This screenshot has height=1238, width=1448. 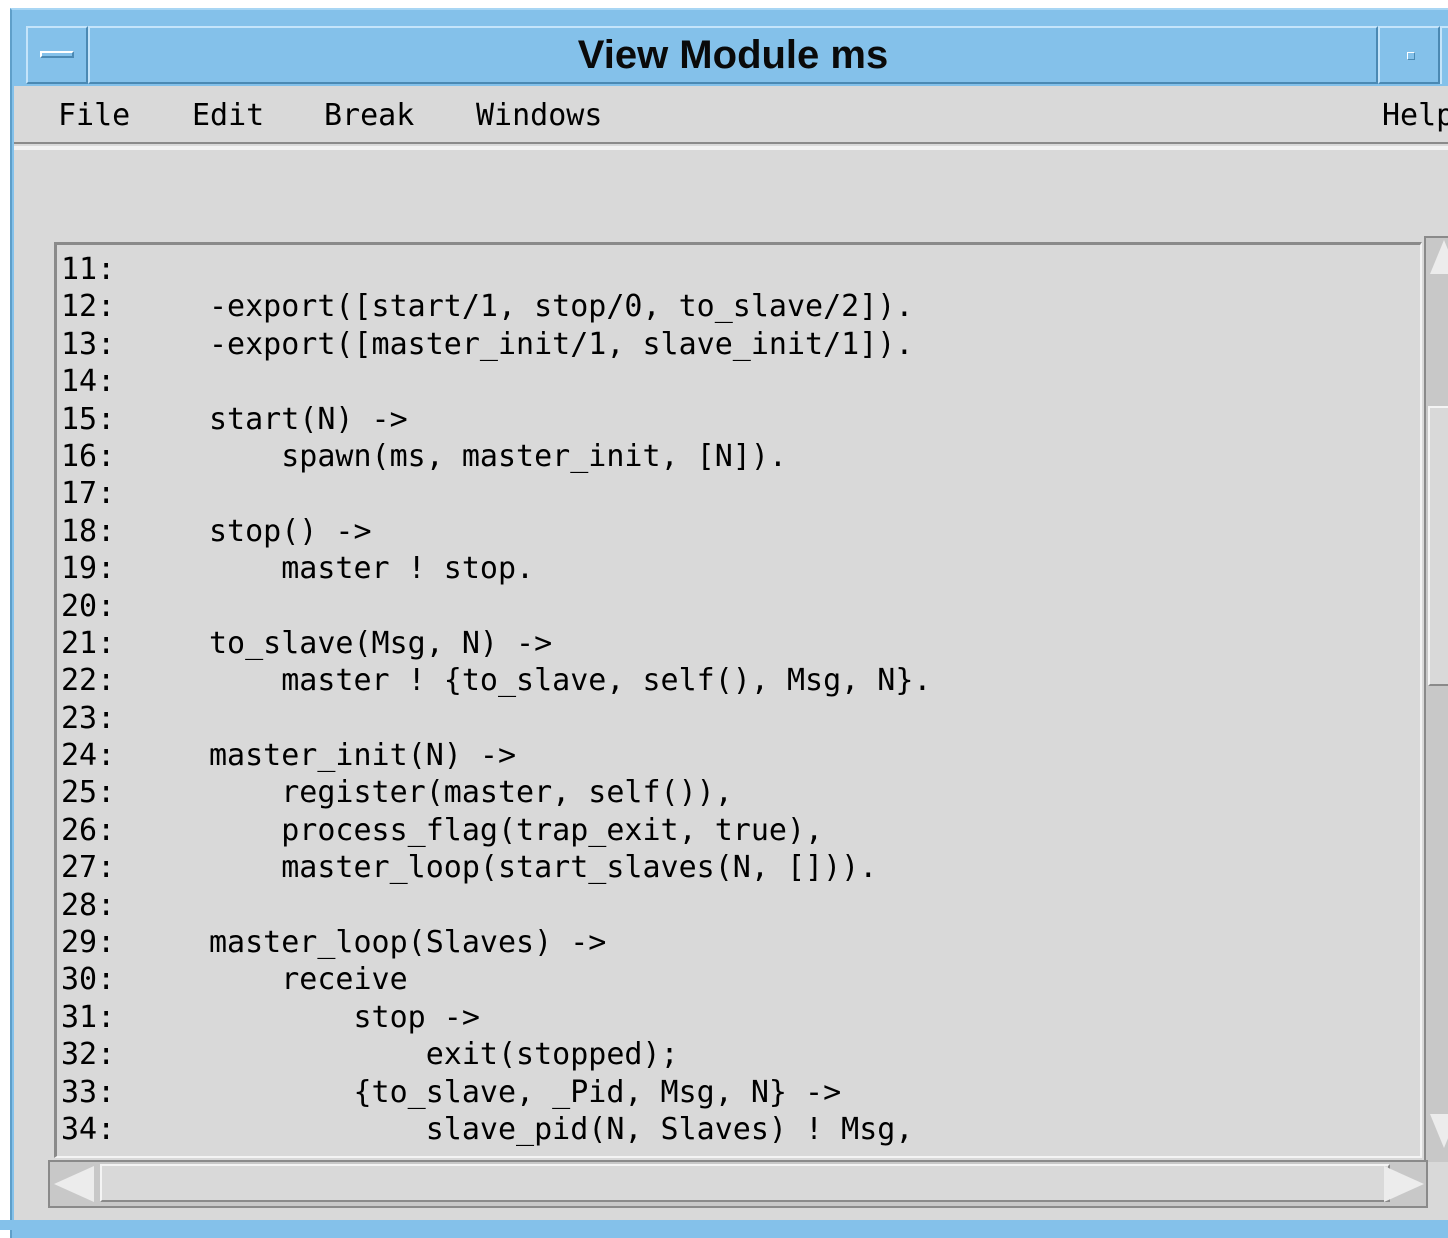 I want to click on arrow-up-icon, so click(x=1439, y=257).